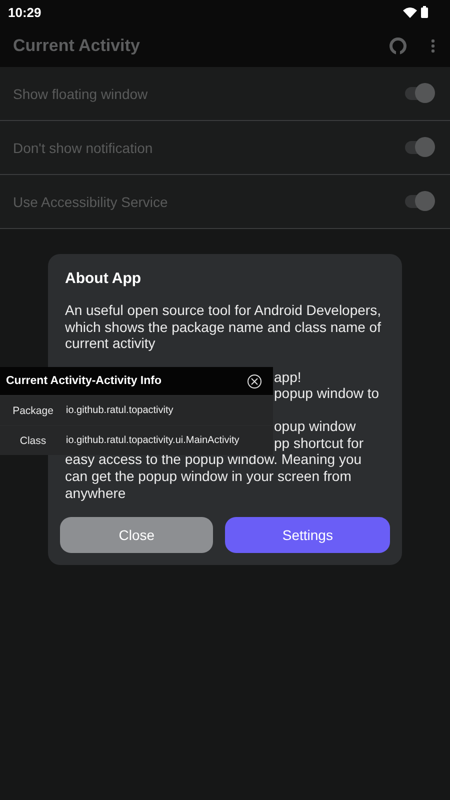 The image size is (450, 800). I want to click on floating-window: Current Activity-Activity Info Package io.github.ratul.topactivity Class io.github.ratul.topactivity.ui.MainActivity, so click(136, 411).